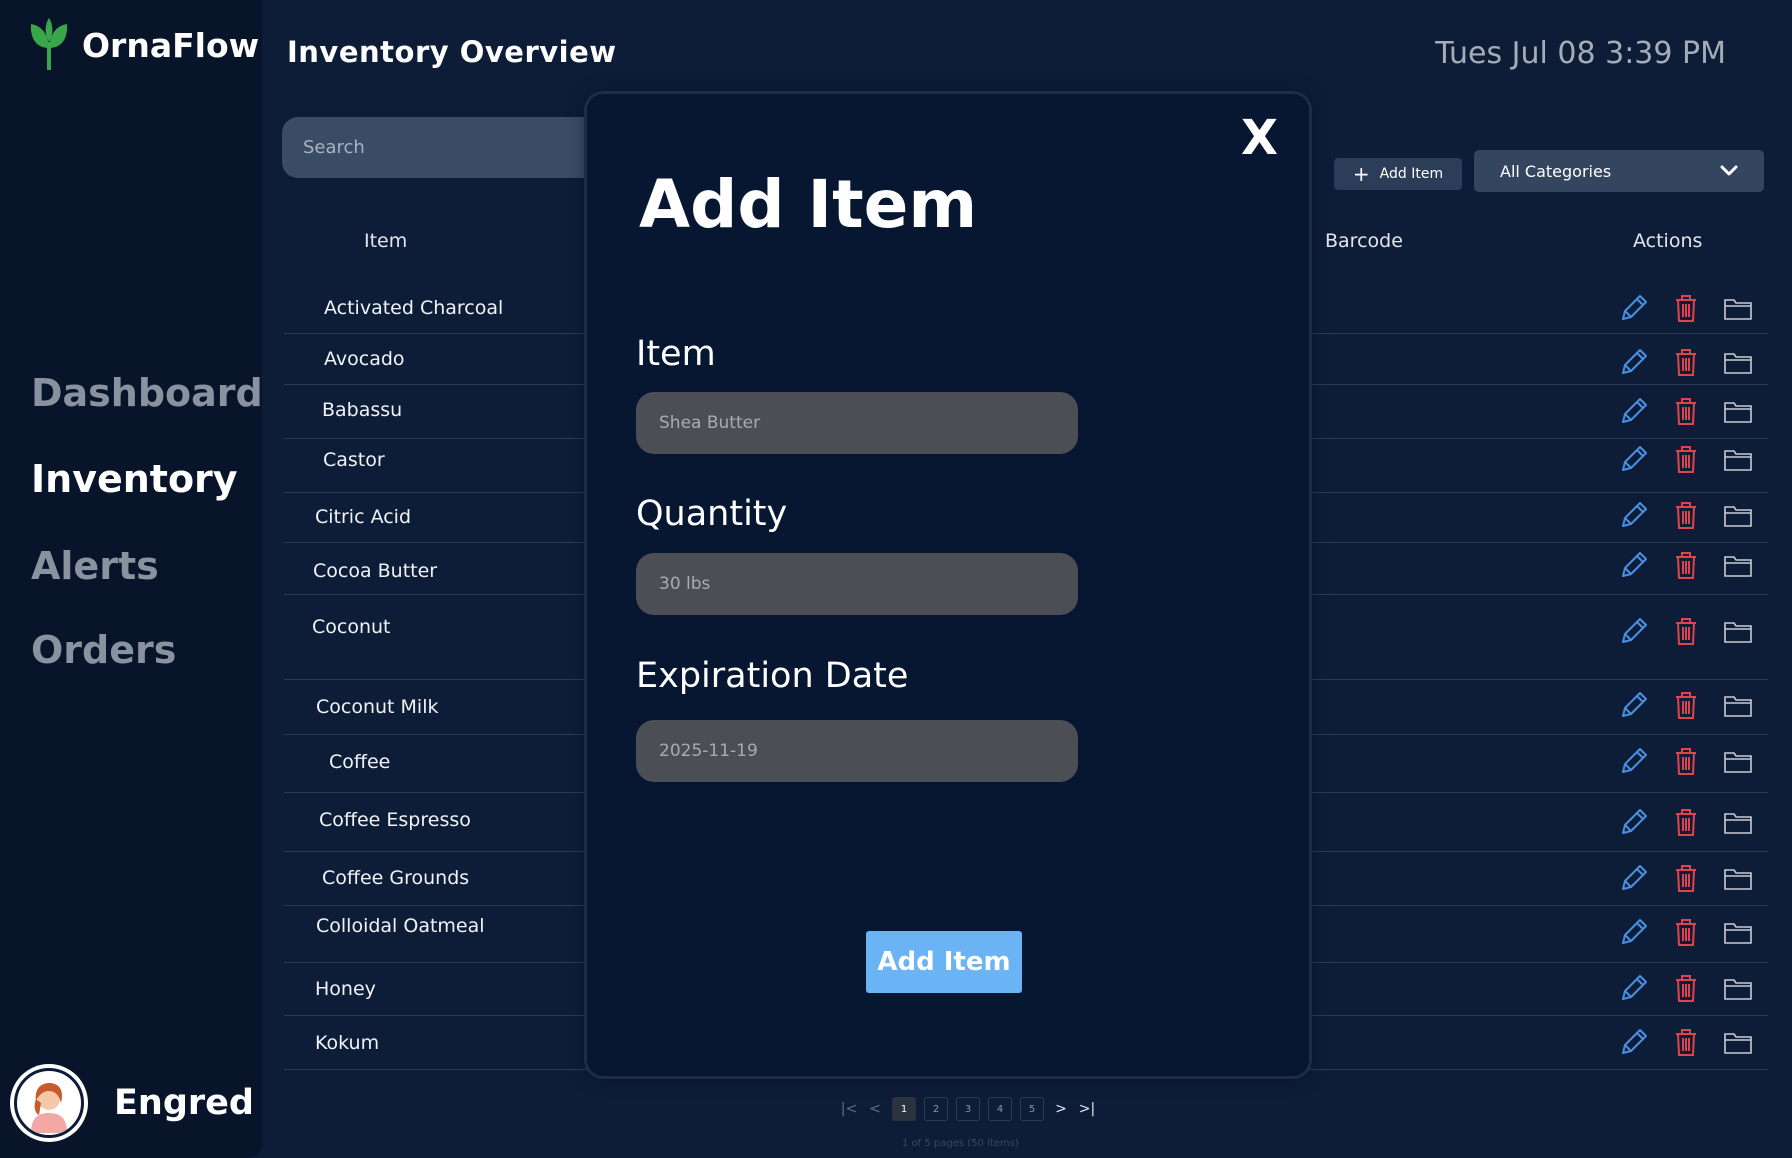  What do you see at coordinates (345, 989) in the screenshot?
I see `item-name: Honey` at bounding box center [345, 989].